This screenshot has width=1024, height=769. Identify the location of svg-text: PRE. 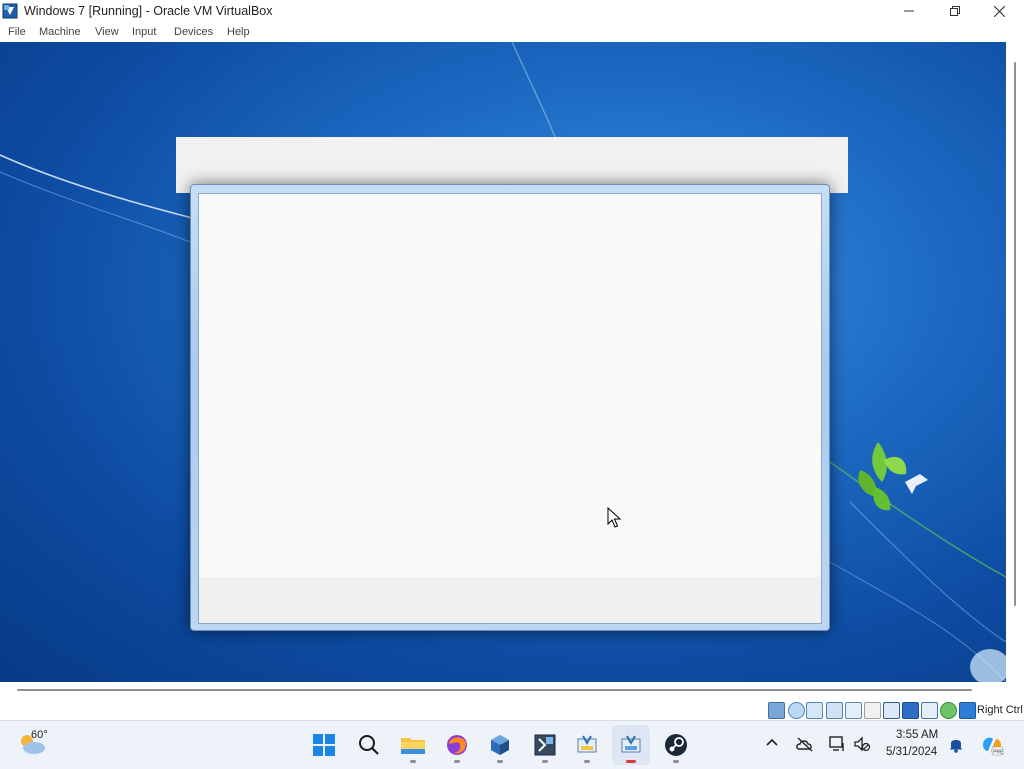
(998, 753).